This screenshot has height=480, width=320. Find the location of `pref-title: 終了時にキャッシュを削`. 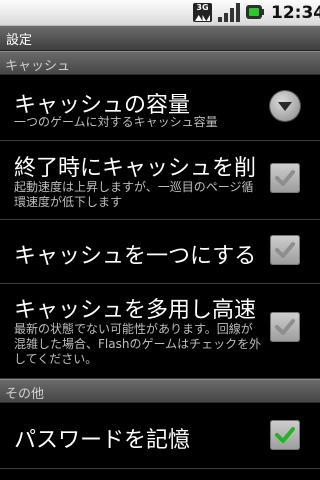

pref-title: 終了時にキャッシュを削 is located at coordinates (135, 168).